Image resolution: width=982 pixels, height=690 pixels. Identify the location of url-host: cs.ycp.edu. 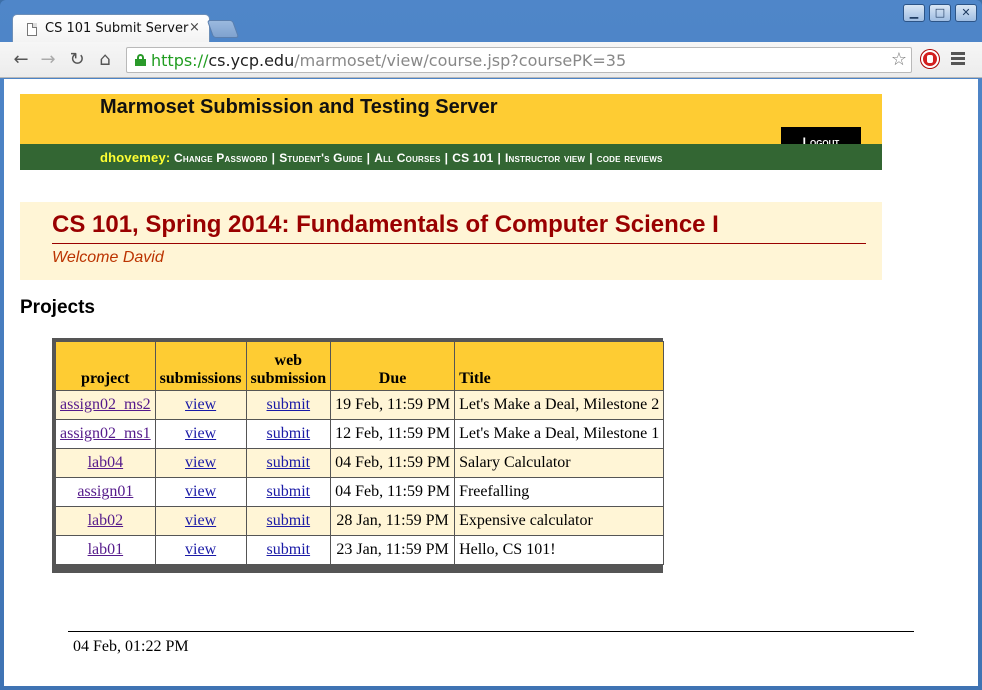
(251, 60).